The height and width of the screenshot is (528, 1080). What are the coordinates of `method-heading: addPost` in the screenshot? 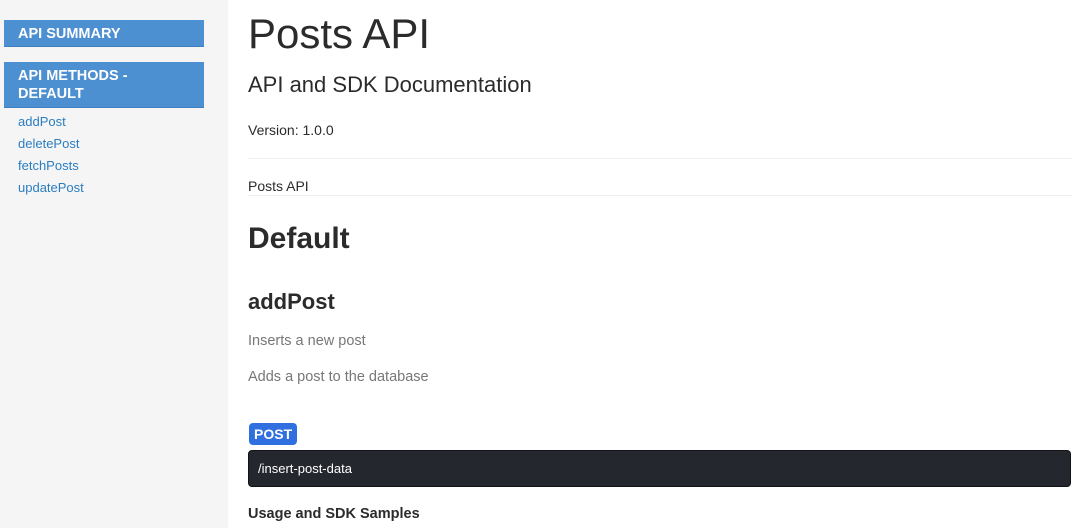 It's located at (291, 301).